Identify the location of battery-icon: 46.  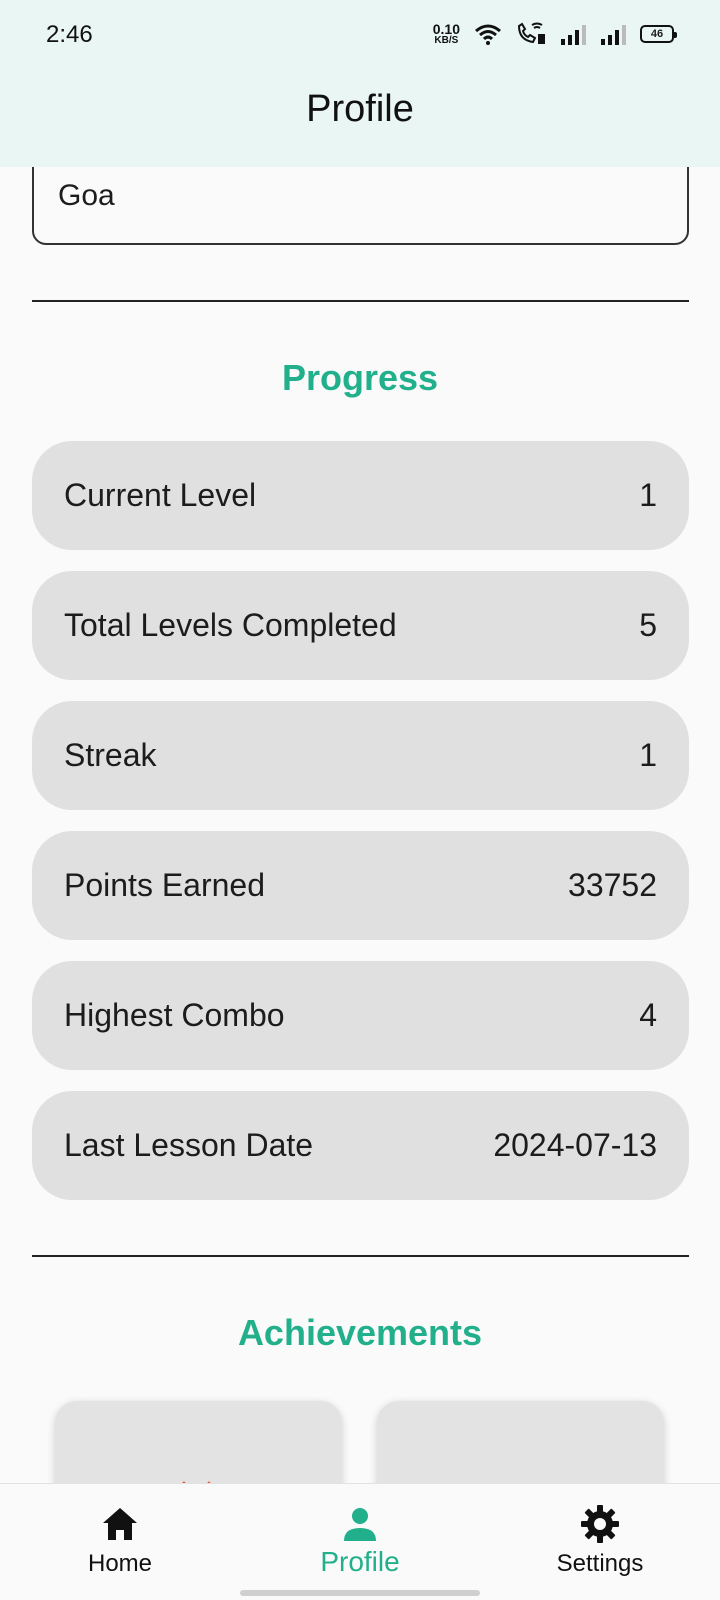
(658, 34).